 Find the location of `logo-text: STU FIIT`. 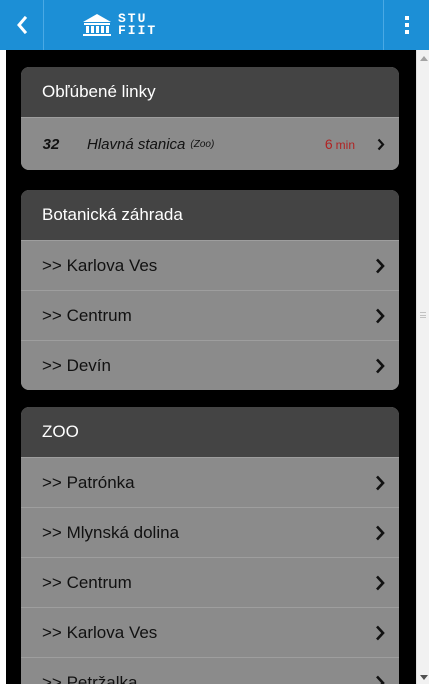

logo-text: STU FIIT is located at coordinates (138, 25).